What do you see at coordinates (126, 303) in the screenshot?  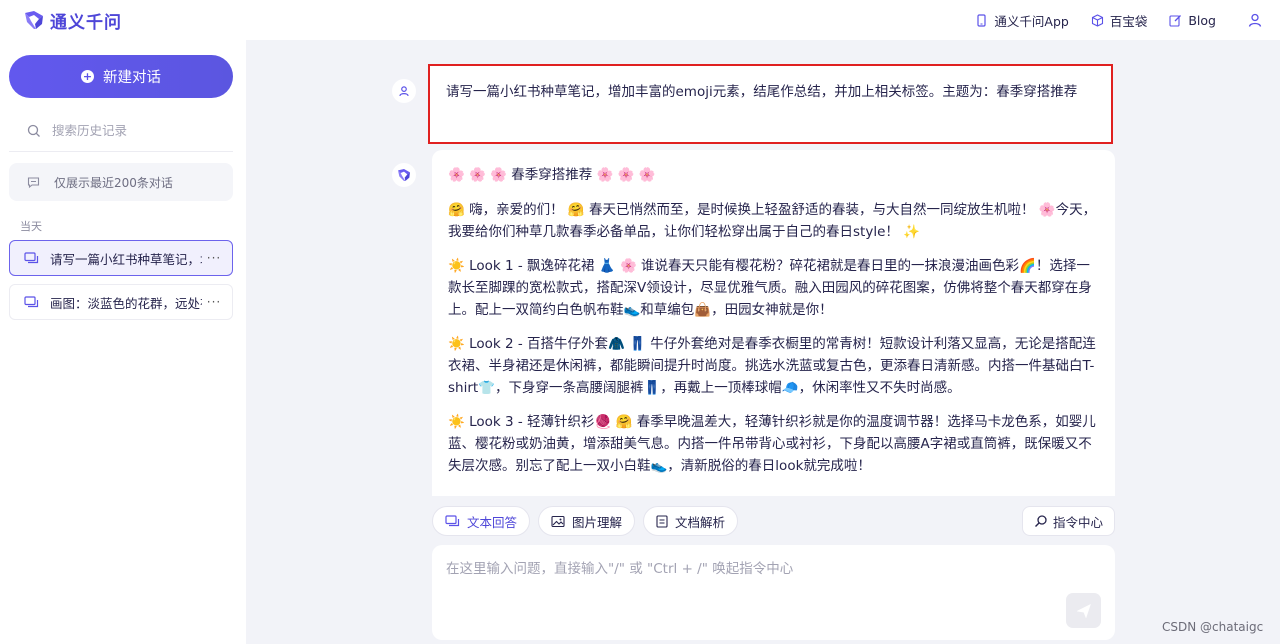 I see `conversation-title: 画图：淡蓝色的花群，远处有山` at bounding box center [126, 303].